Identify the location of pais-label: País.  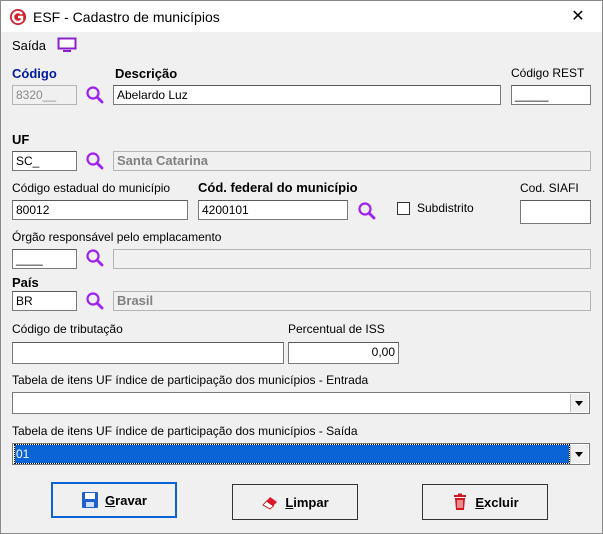
(25, 282).